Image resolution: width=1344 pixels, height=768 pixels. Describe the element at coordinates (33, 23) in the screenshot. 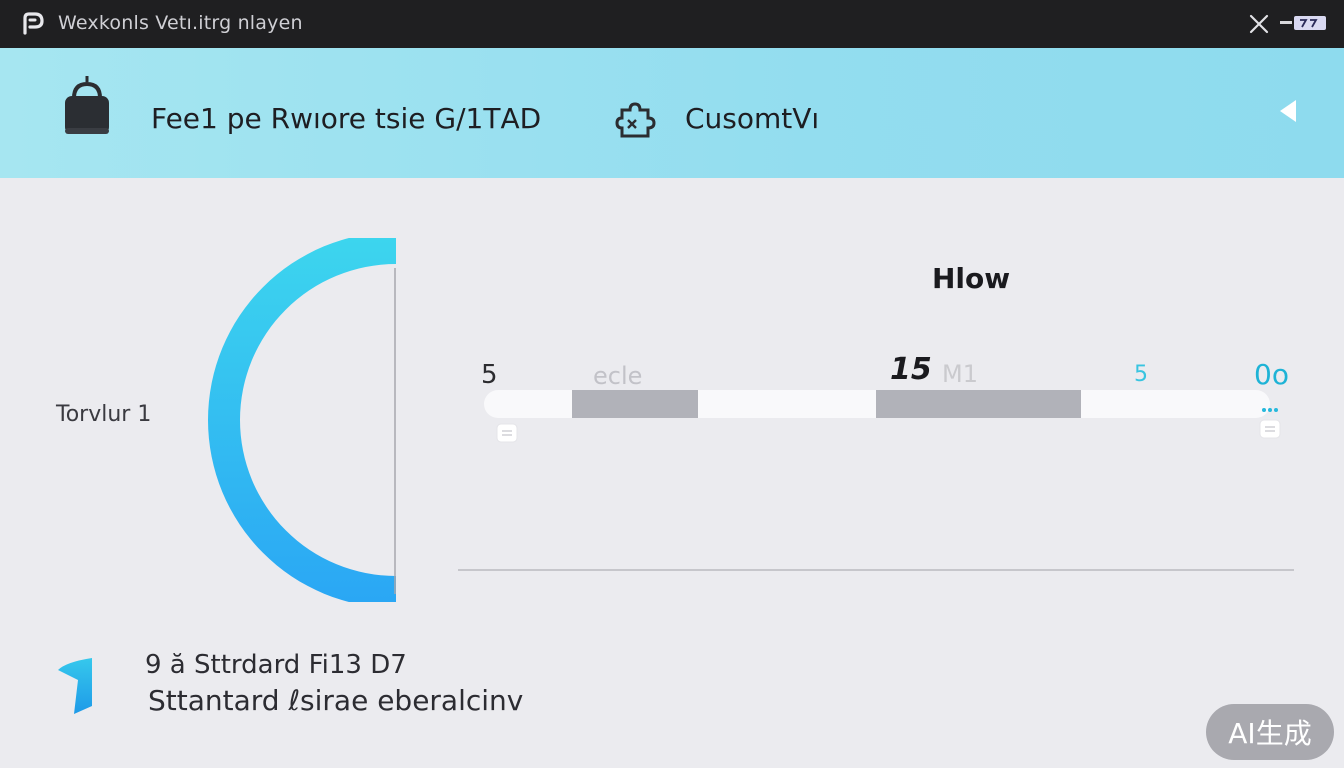

I see `app-logo-icon` at that location.